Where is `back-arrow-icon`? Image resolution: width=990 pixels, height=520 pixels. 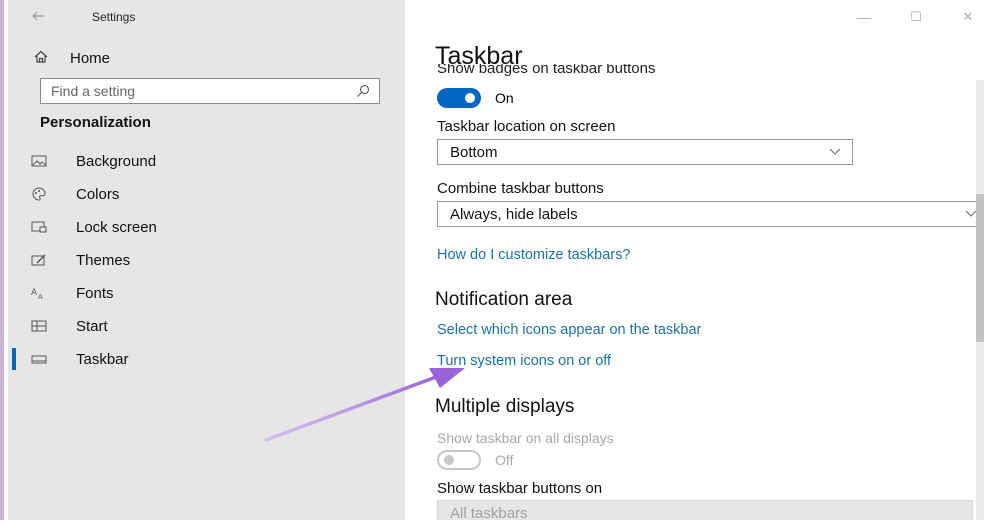
back-arrow-icon is located at coordinates (40, 18).